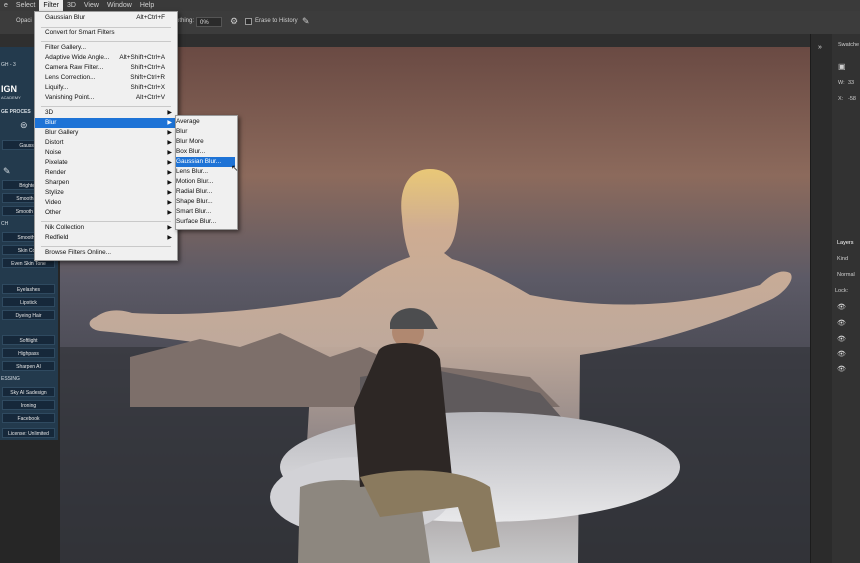  I want to click on eyelashes-button: Eyelashes, so click(28, 289).